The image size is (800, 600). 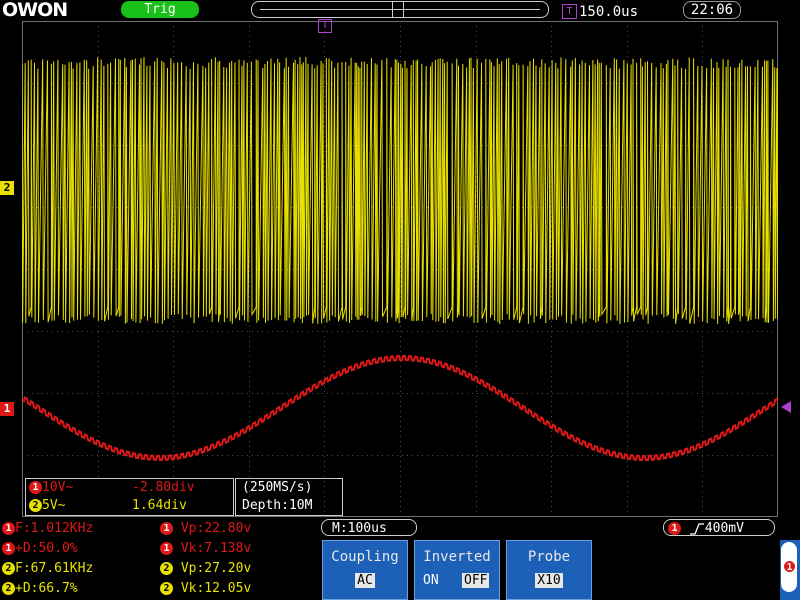 What do you see at coordinates (365, 570) in the screenshot?
I see `coupling-menu-button: Coupling AC` at bounding box center [365, 570].